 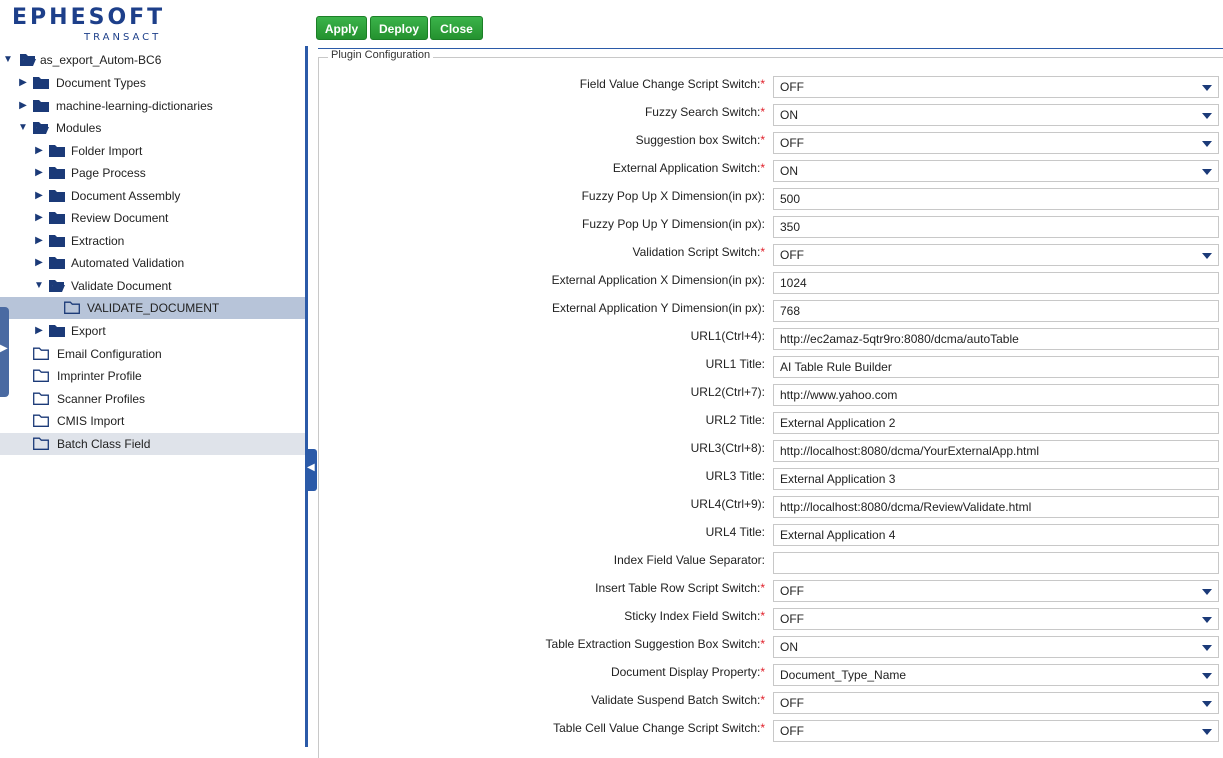 I want to click on tree-item: ▶ machine-learning-dictionaries, so click(x=152, y=106).